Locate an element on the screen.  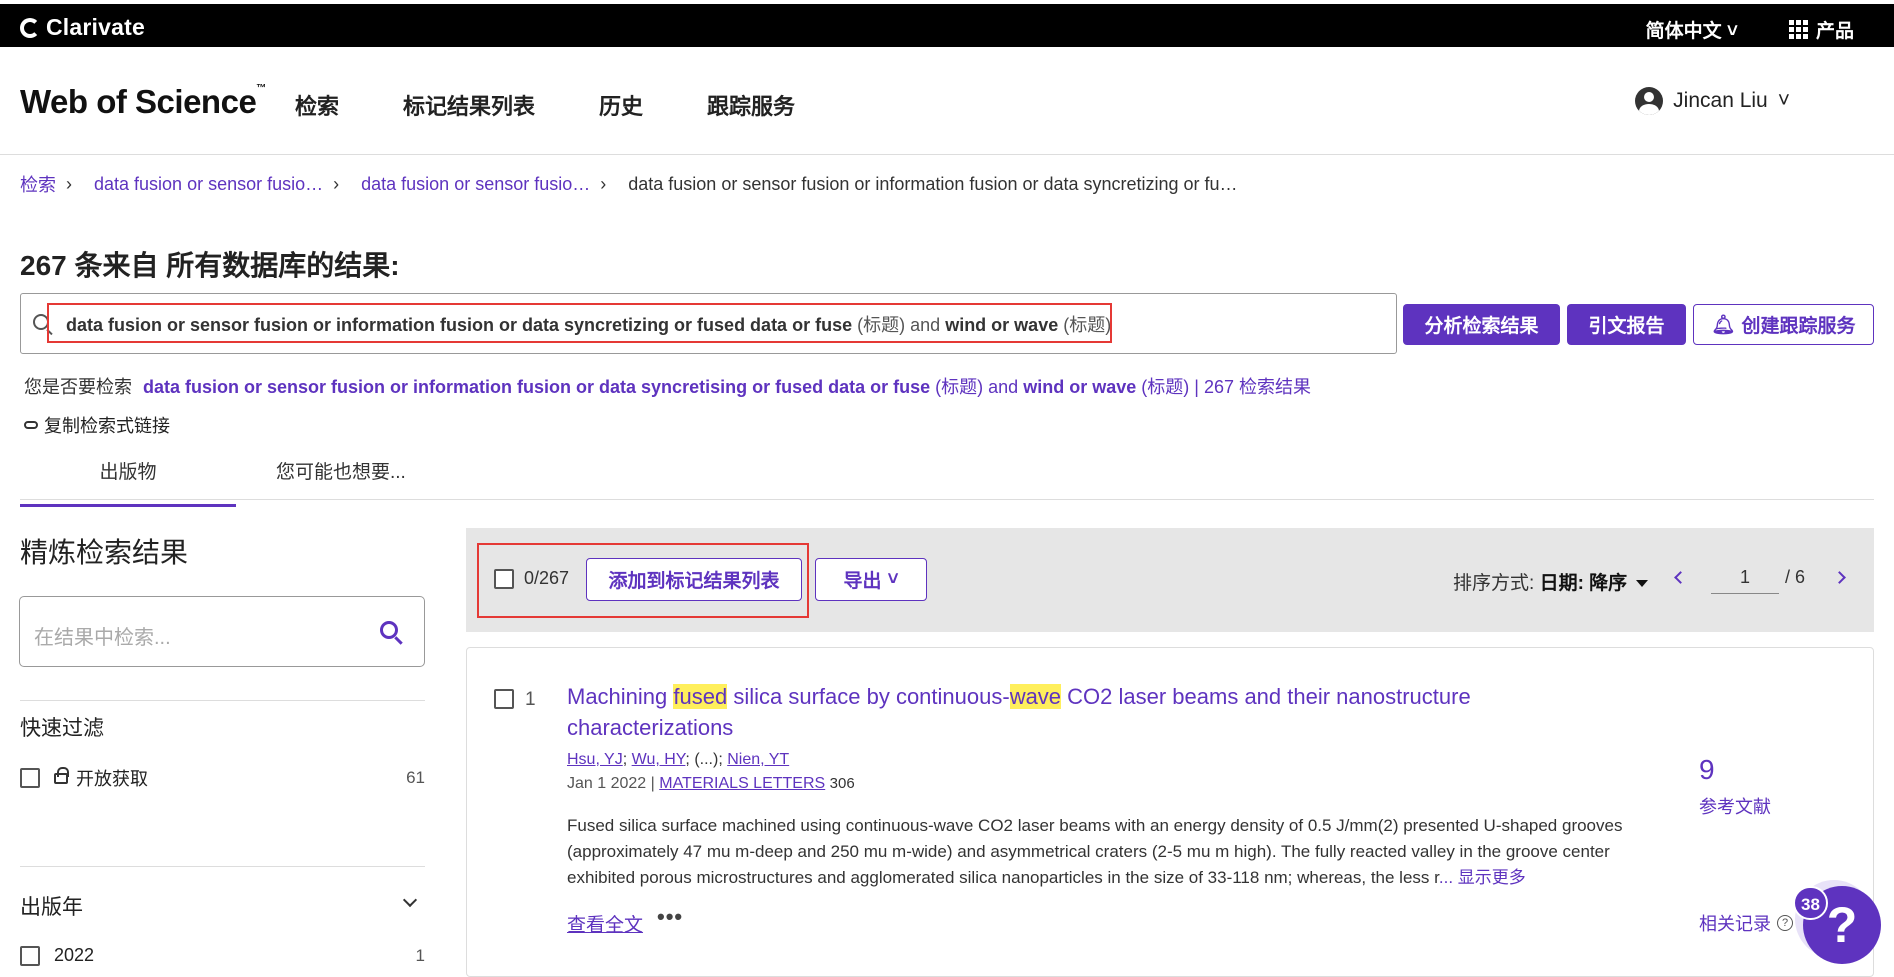
record-authors: Hsu, YJ; Wu, HY; (...); Nien, YT is located at coordinates (678, 759).